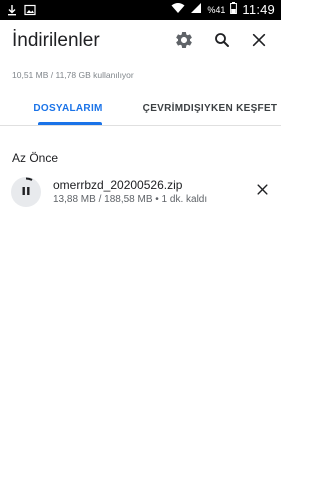 The width and height of the screenshot is (320, 500). I want to click on download-progress-ring, so click(29, 179).